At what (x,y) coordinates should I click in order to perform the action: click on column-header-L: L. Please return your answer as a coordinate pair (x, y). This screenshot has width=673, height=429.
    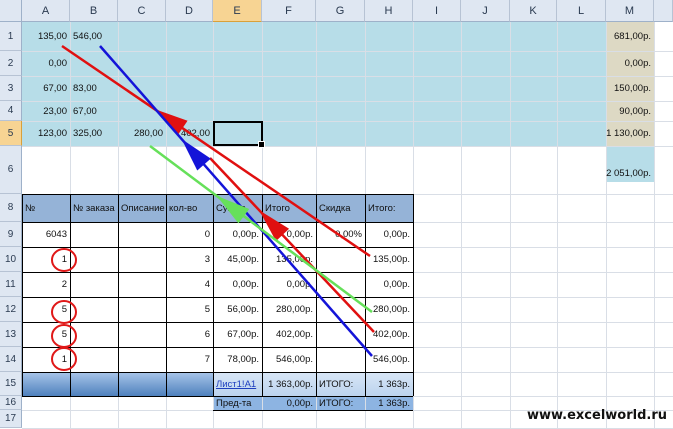
    Looking at the image, I should click on (581, 11).